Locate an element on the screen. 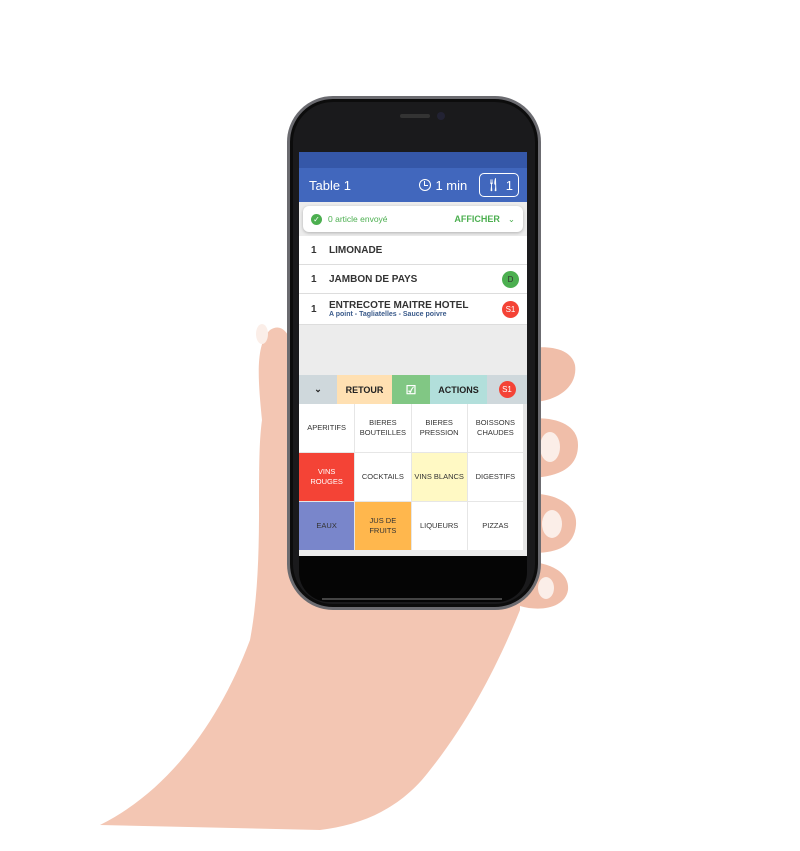 The height and width of the screenshot is (851, 800). retour-button: RETOUR is located at coordinates (364, 389).